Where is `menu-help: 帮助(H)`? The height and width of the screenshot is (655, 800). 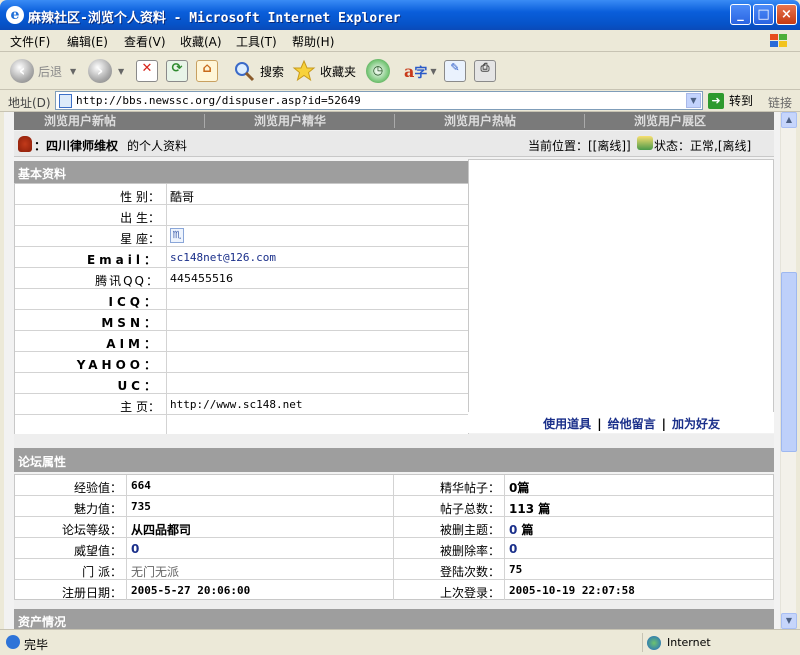 menu-help: 帮助(H) is located at coordinates (313, 41).